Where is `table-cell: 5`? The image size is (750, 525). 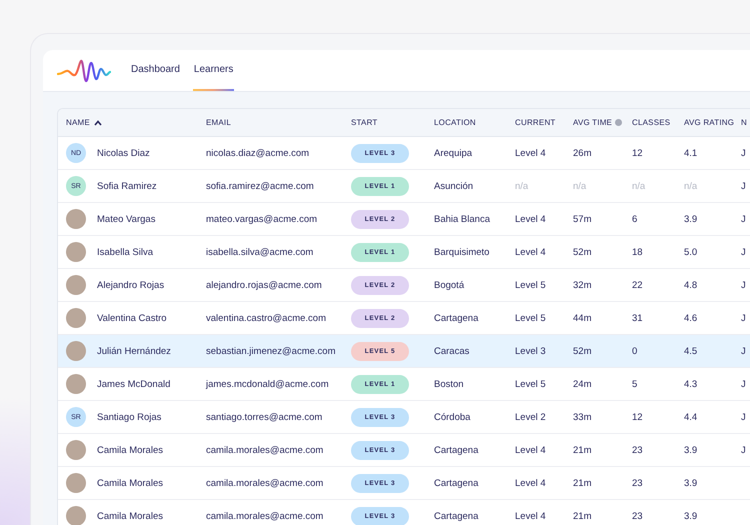 table-cell: 5 is located at coordinates (635, 384).